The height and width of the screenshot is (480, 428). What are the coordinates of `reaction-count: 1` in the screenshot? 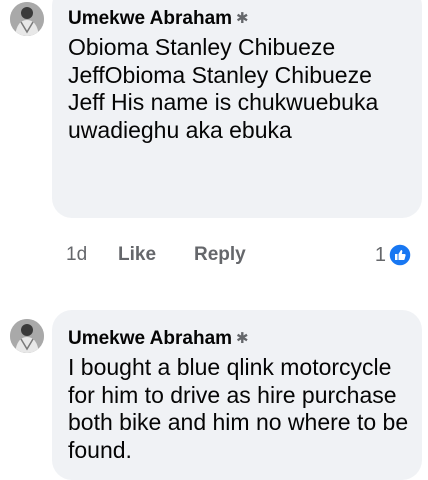 It's located at (380, 255).